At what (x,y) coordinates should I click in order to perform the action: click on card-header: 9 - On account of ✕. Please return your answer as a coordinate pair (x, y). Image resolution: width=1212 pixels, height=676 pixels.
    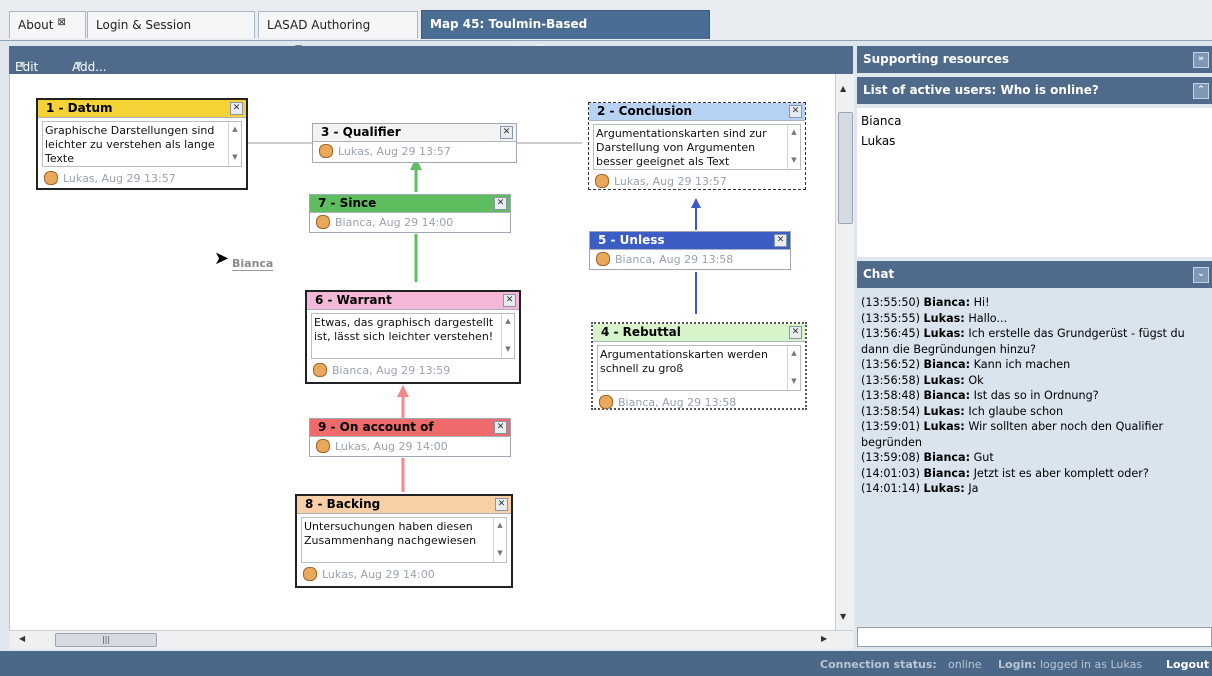
    Looking at the image, I should click on (410, 428).